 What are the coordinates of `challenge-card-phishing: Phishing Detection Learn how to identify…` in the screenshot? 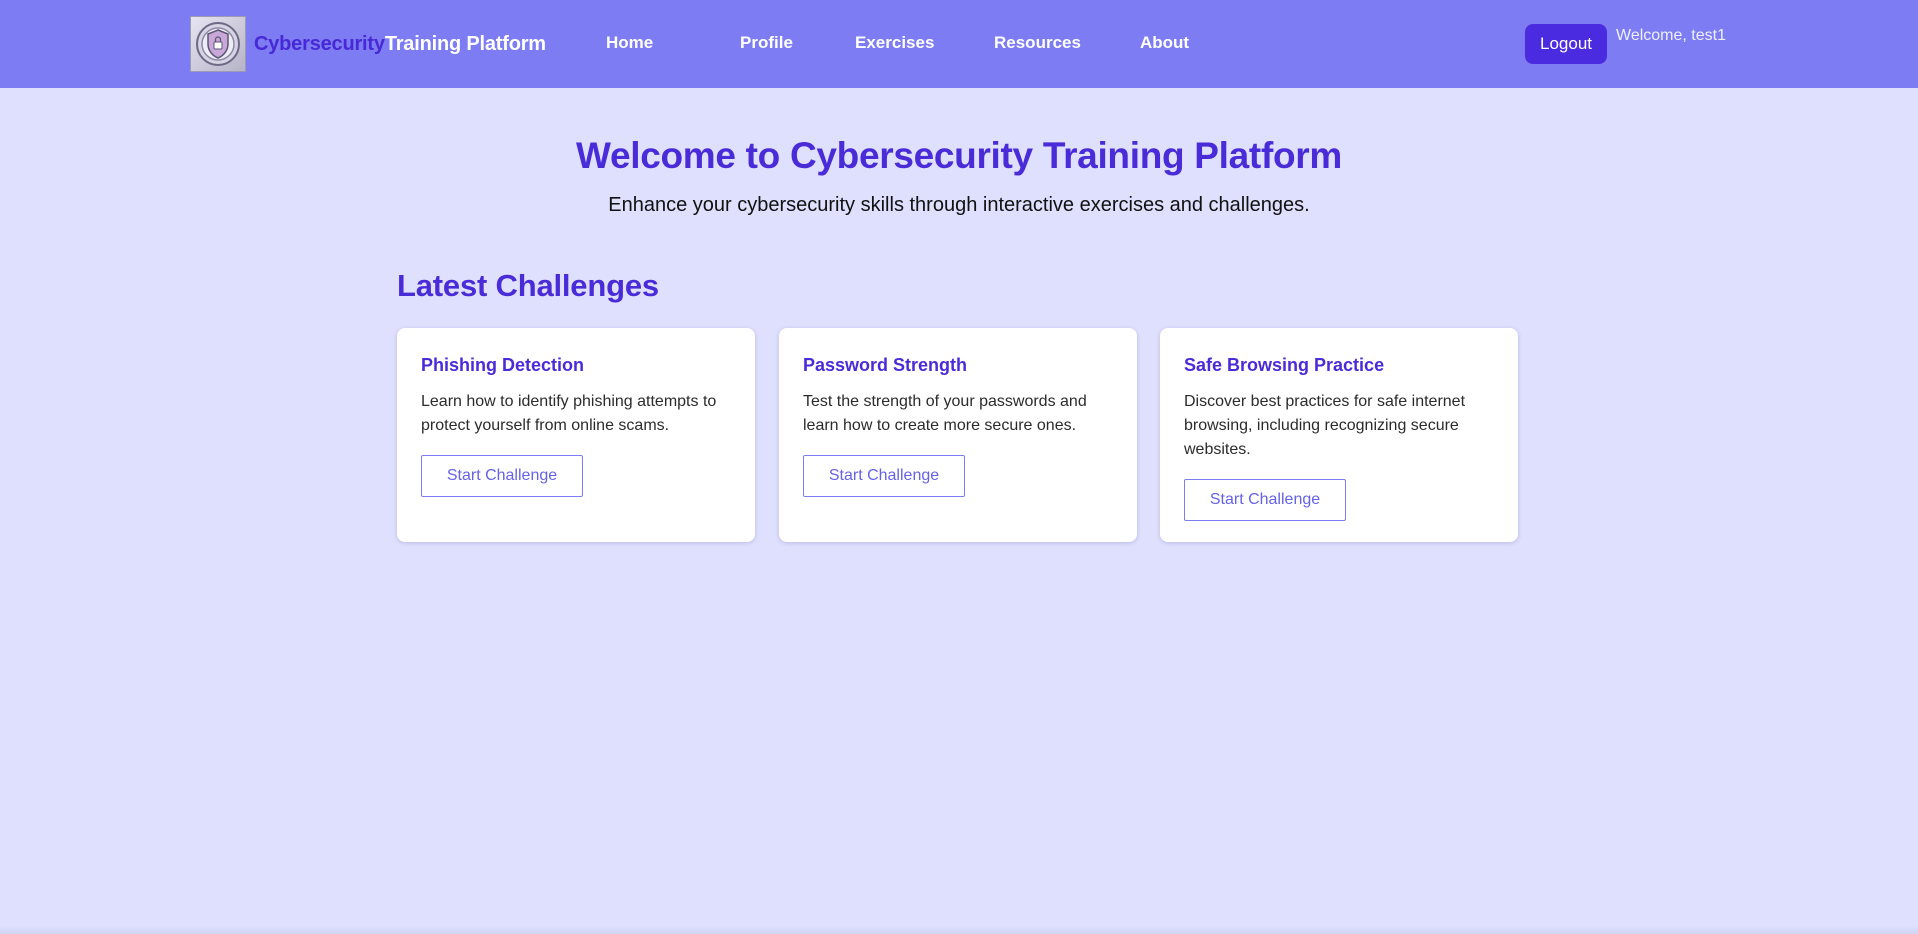 It's located at (576, 435).